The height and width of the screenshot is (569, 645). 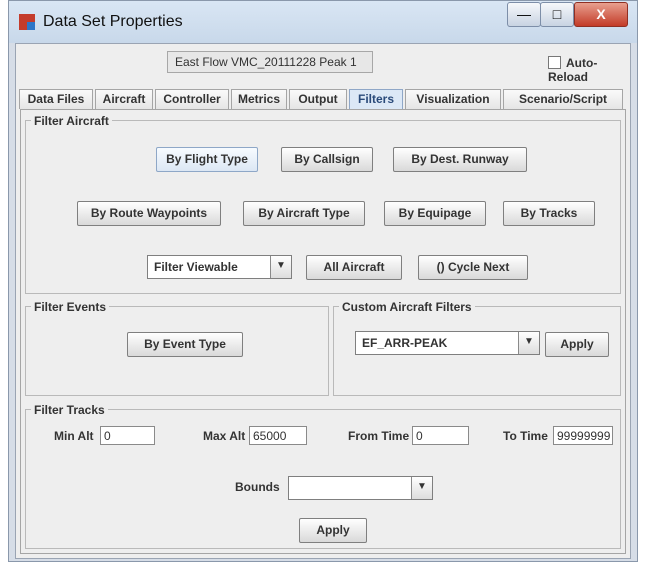 What do you see at coordinates (71, 121) in the screenshot?
I see `filter-aircraft-legend: Filter Aircraft` at bounding box center [71, 121].